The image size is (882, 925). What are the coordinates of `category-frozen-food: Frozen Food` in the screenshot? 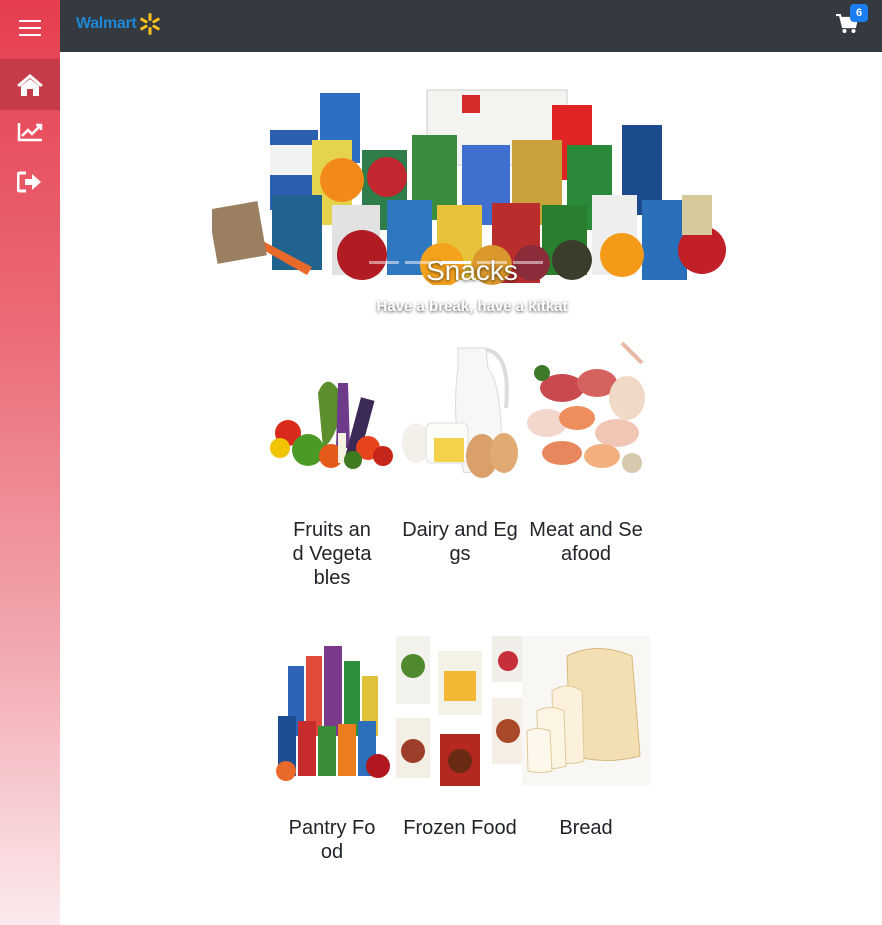 It's located at (460, 738).